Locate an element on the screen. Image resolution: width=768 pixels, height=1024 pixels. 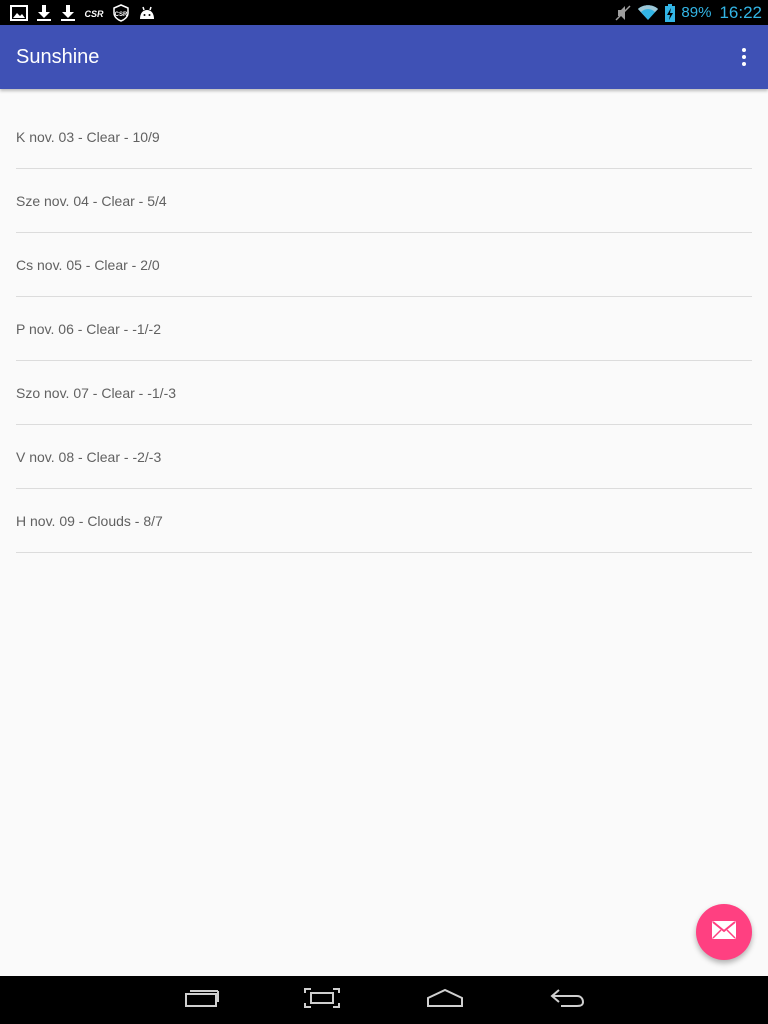
back-icon is located at coordinates (567, 1000).